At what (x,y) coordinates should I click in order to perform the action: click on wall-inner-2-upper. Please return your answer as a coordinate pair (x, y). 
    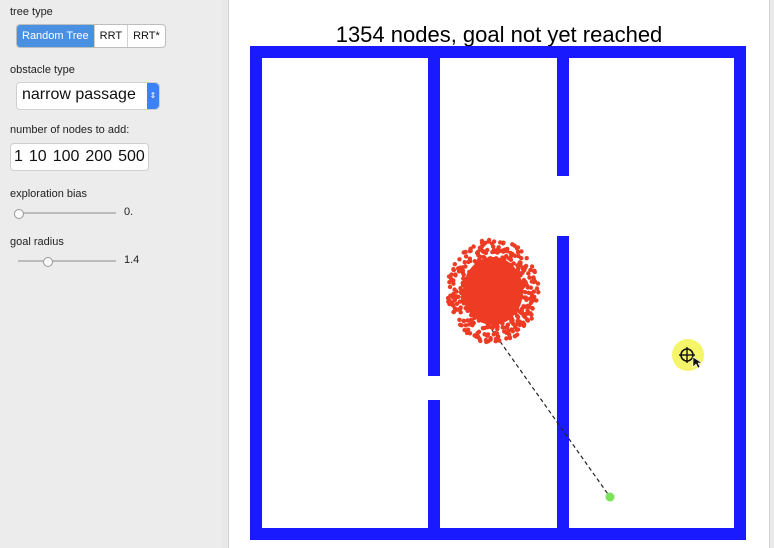
    Looking at the image, I should click on (563, 117).